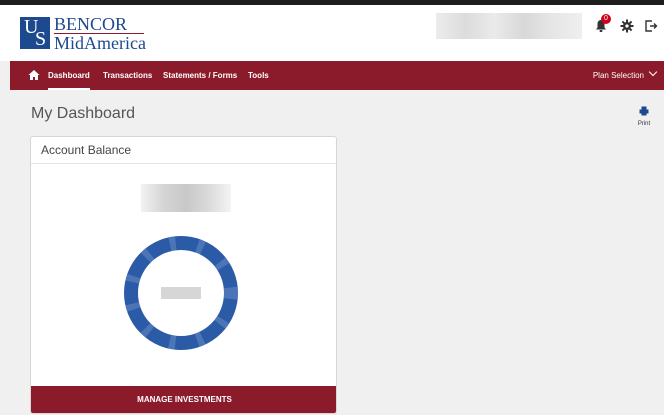 The width and height of the screenshot is (664, 415). Describe the element at coordinates (618, 75) in the screenshot. I see `plan-selection-label: Plan Selection` at that location.